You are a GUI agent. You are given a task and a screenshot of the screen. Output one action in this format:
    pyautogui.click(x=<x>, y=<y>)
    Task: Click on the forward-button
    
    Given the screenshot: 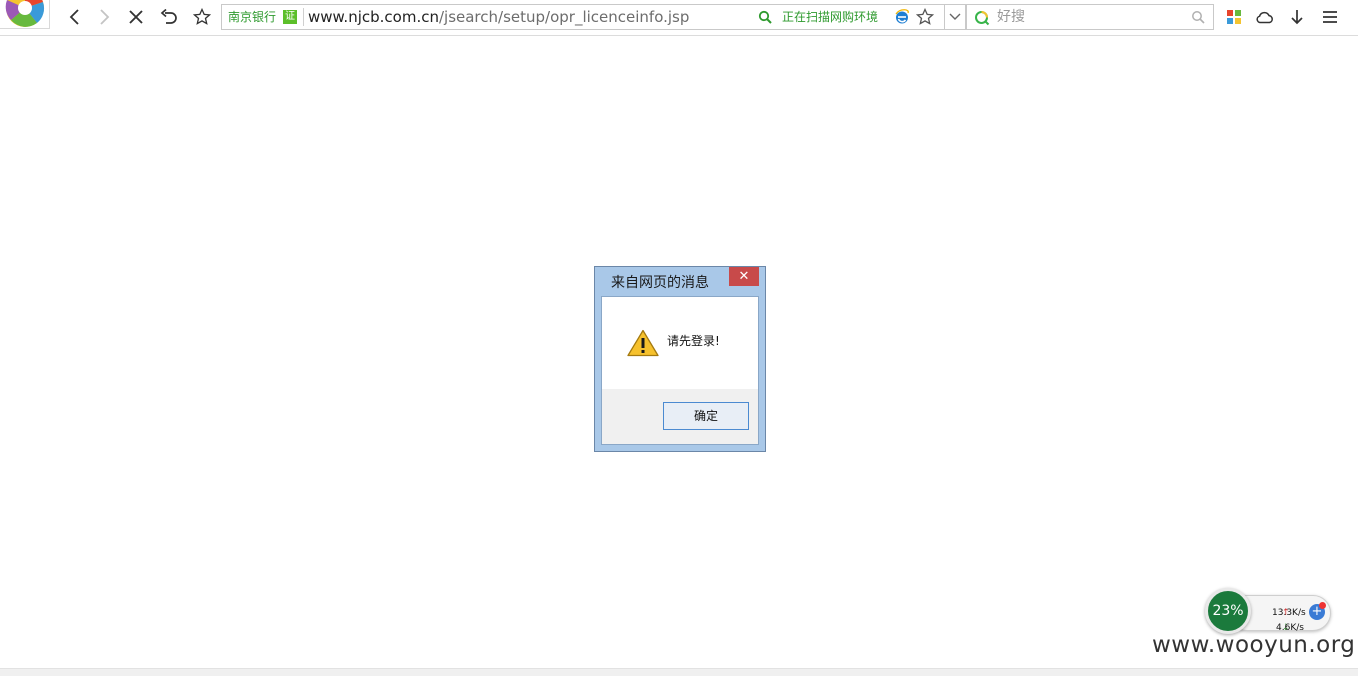 What is the action you would take?
    pyautogui.click(x=104, y=17)
    